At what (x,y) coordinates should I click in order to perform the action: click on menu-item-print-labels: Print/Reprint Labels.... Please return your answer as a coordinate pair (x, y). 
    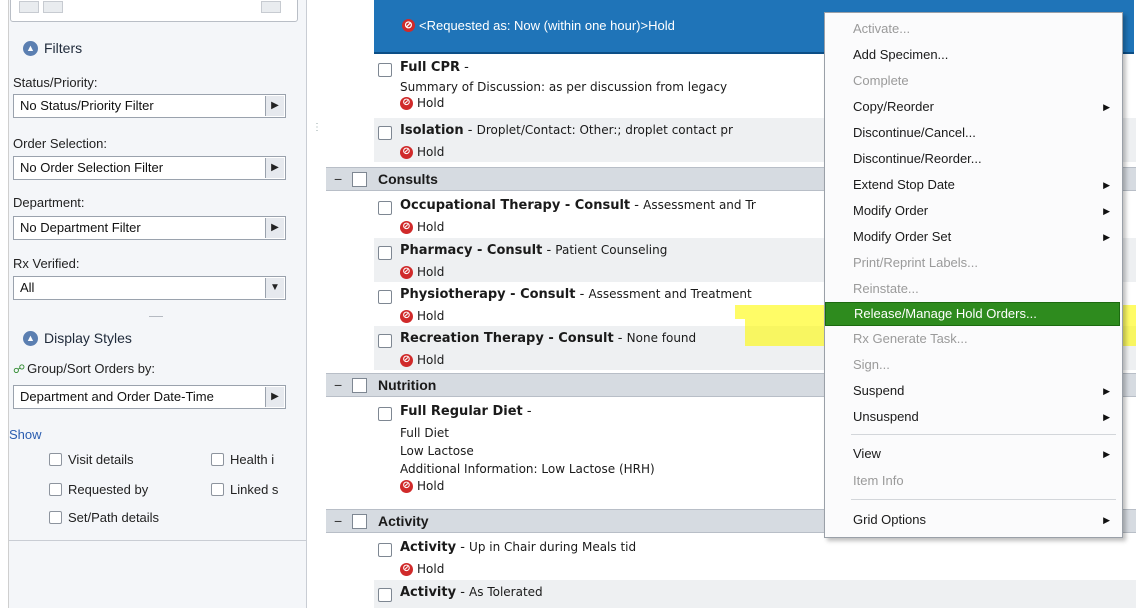
    Looking at the image, I should click on (972, 263).